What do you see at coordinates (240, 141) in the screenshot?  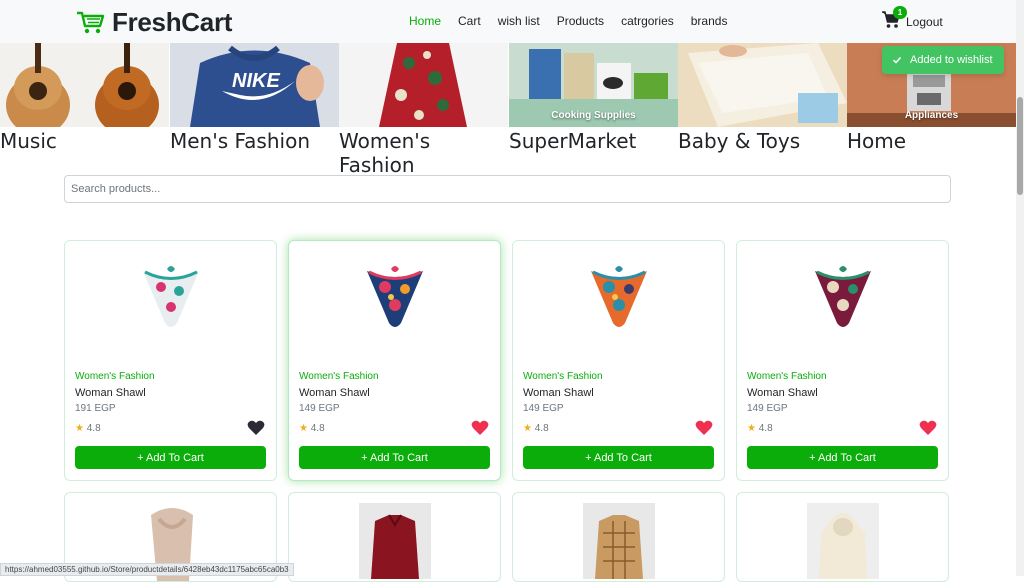 I see `category-label: Men's Fashion` at bounding box center [240, 141].